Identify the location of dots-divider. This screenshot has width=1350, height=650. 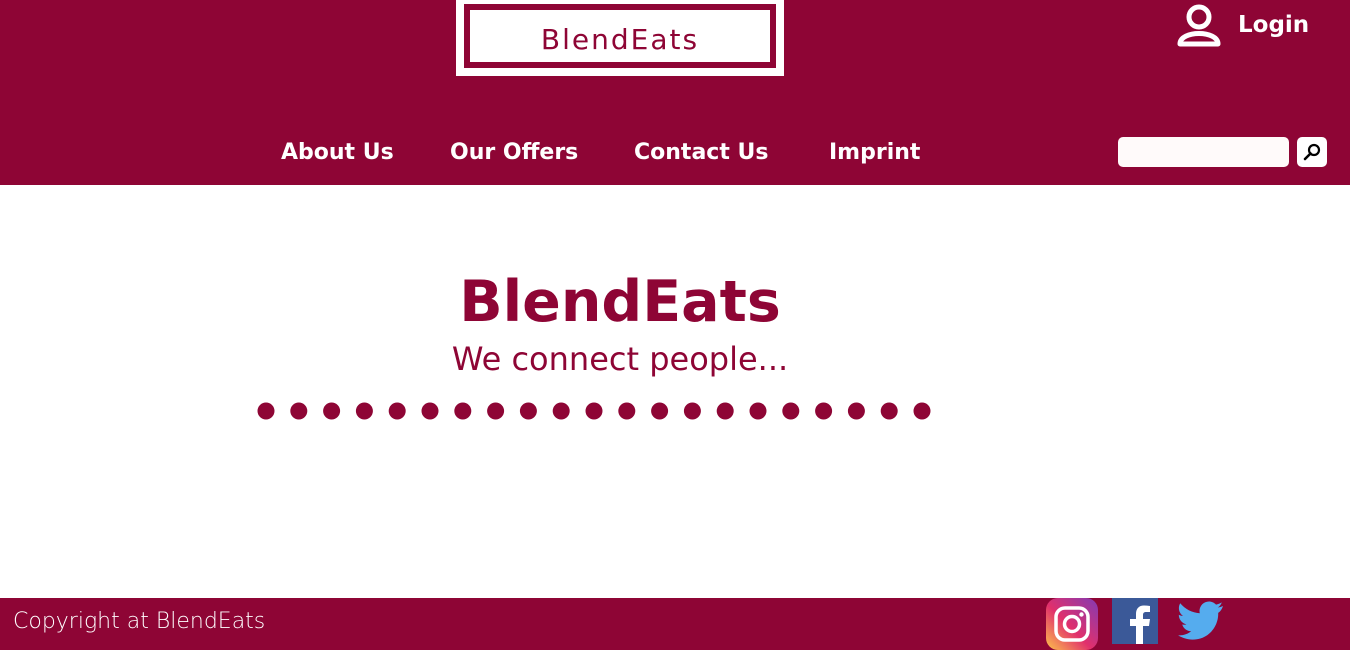
(594, 411).